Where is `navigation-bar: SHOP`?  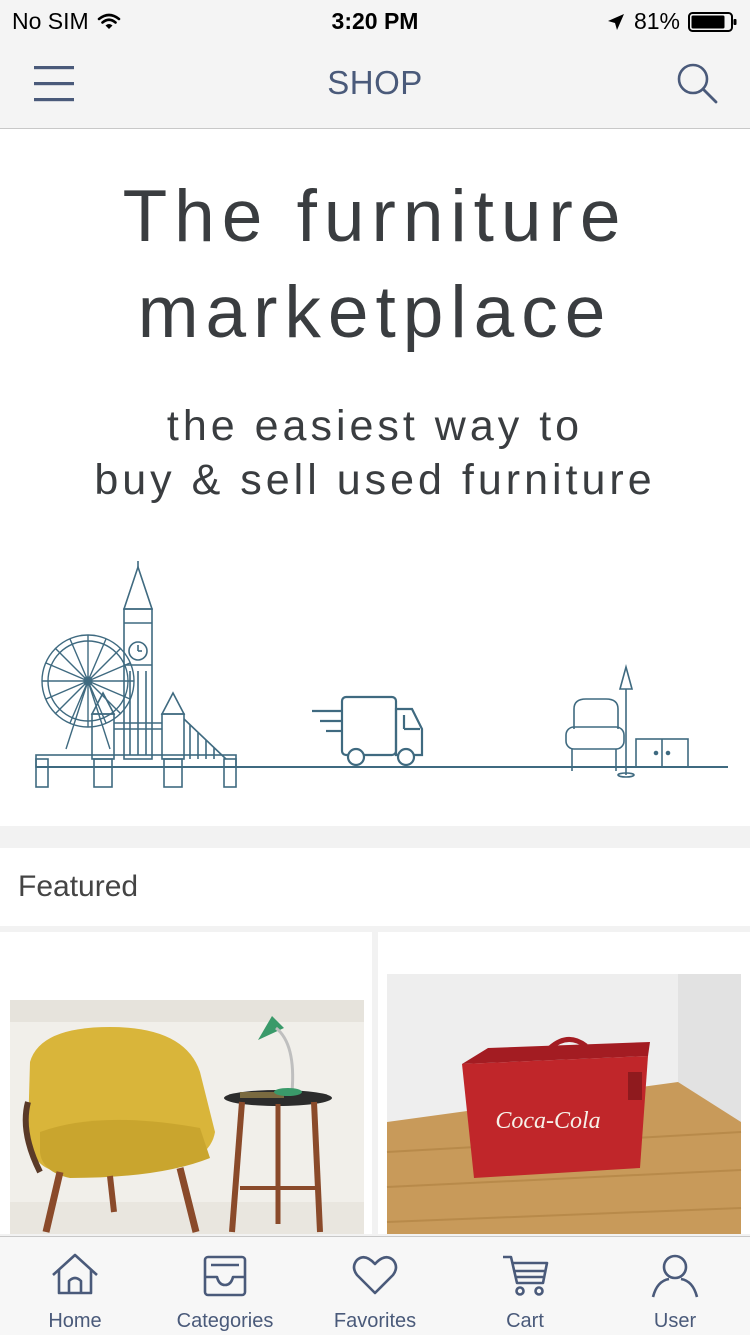
navigation-bar: SHOP is located at coordinates (375, 84).